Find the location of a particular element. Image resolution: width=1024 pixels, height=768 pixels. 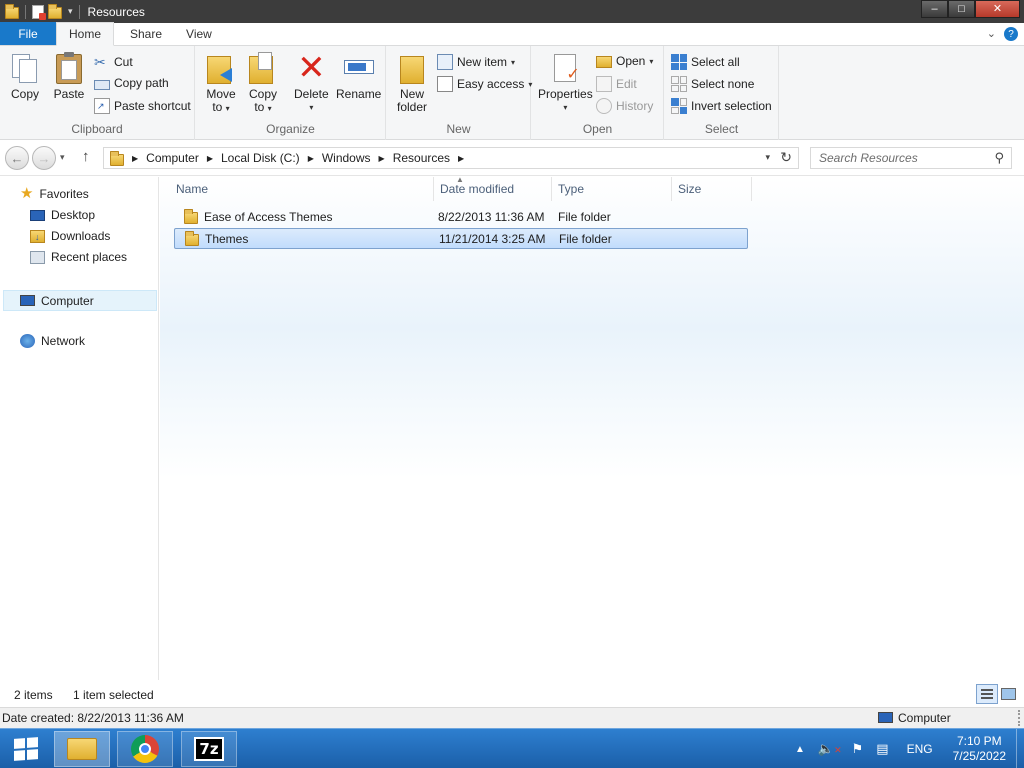

breadcrumb-computer: Computer is located at coordinates (172, 158).